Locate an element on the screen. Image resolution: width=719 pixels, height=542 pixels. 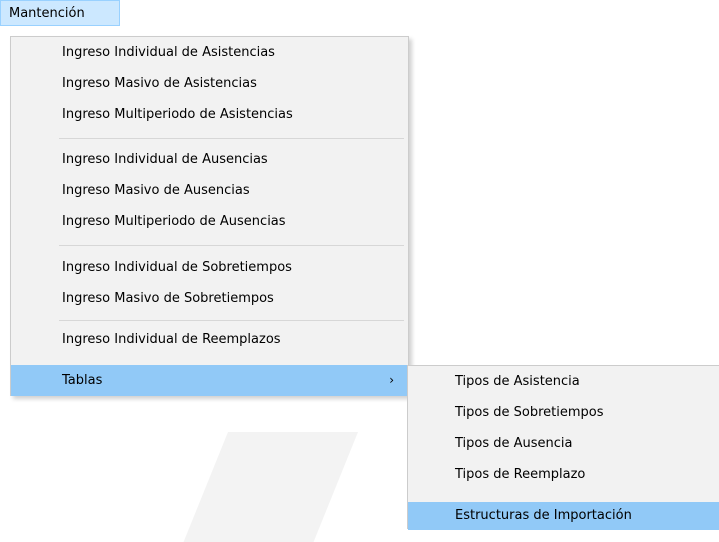
menu-item-ingreso-individual-ausencias: Ingreso Individual de Ausencias is located at coordinates (209, 159).